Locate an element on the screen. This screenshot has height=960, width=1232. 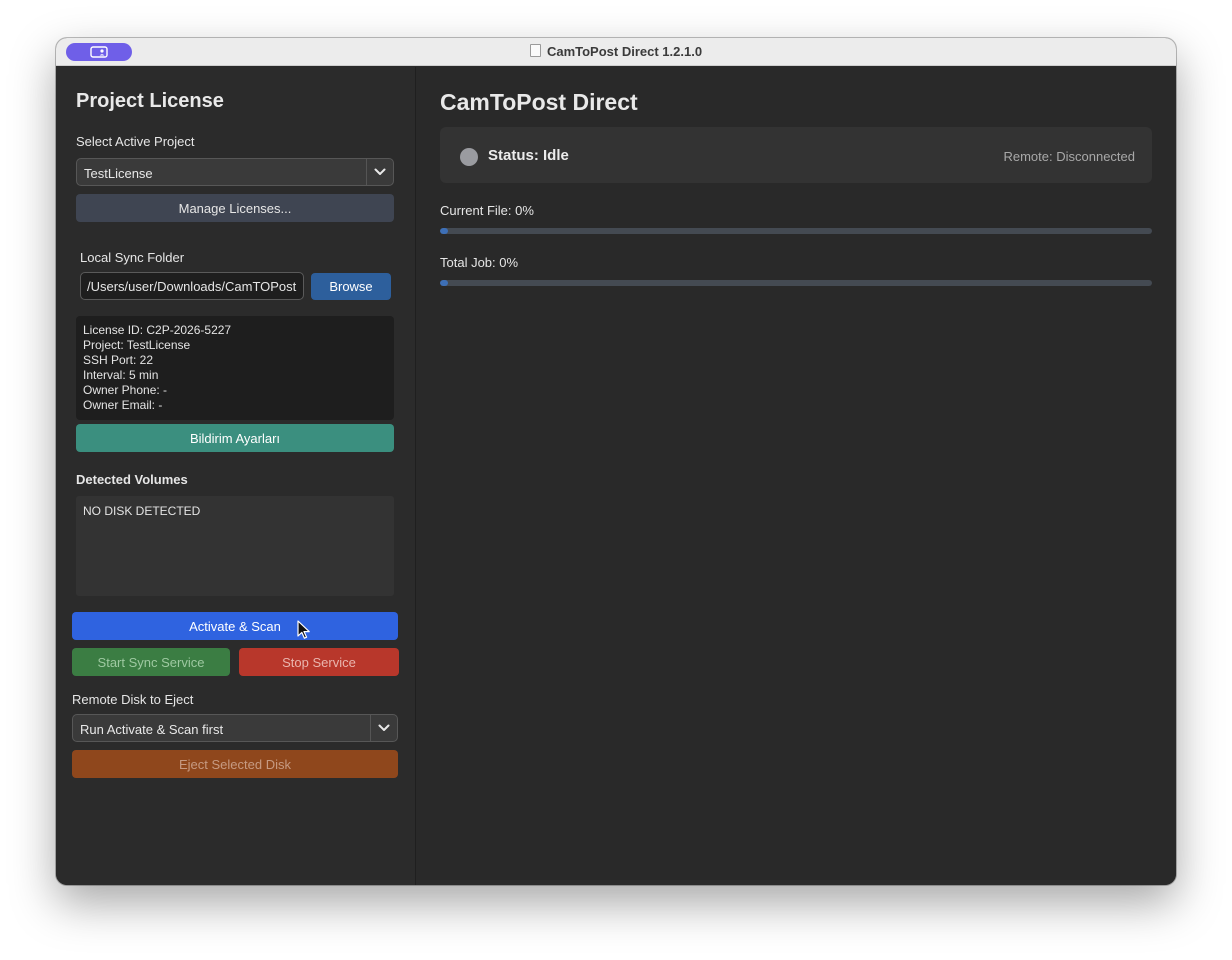
project-label: Select Active Project is located at coordinates (135, 141).